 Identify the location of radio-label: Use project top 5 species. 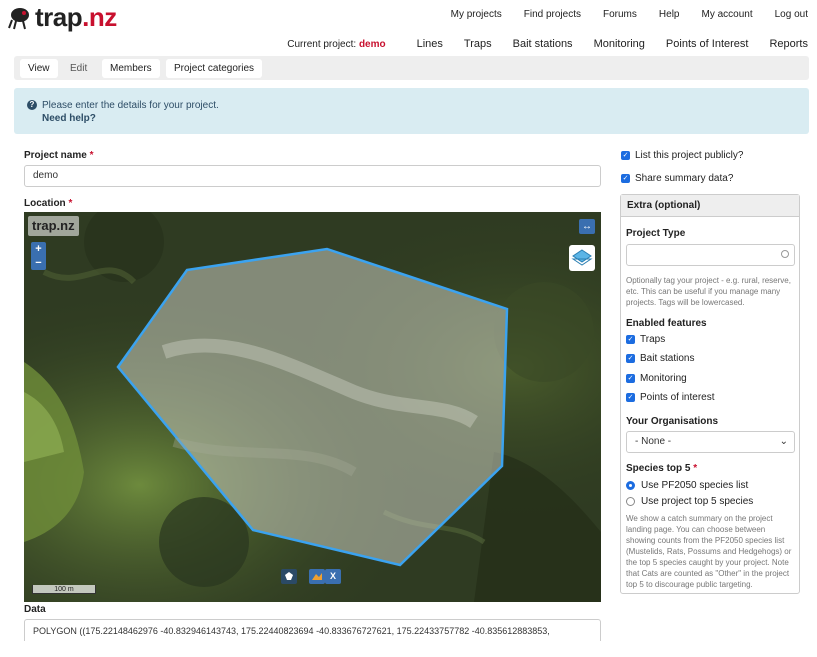
(697, 501).